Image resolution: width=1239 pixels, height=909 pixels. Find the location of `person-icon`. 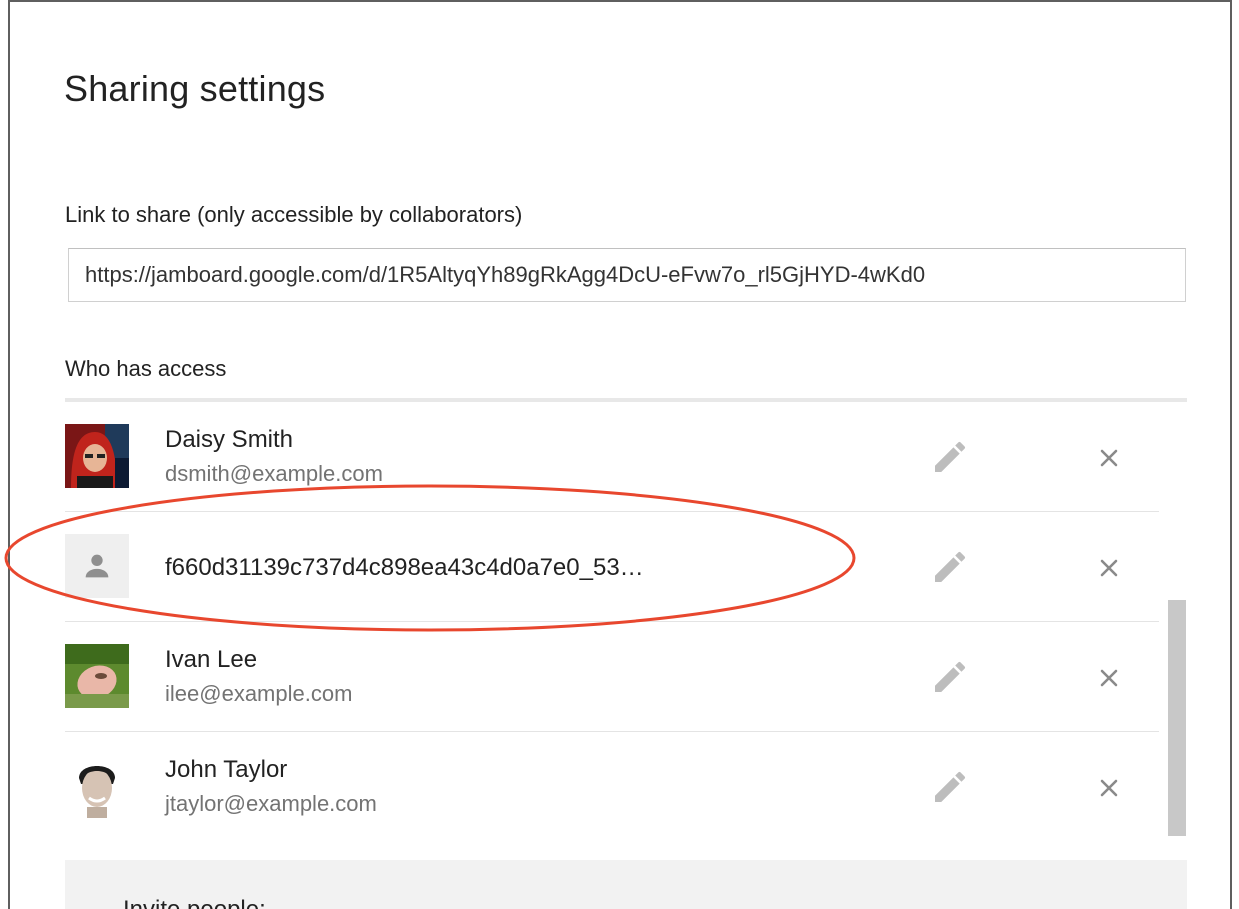

person-icon is located at coordinates (97, 566).